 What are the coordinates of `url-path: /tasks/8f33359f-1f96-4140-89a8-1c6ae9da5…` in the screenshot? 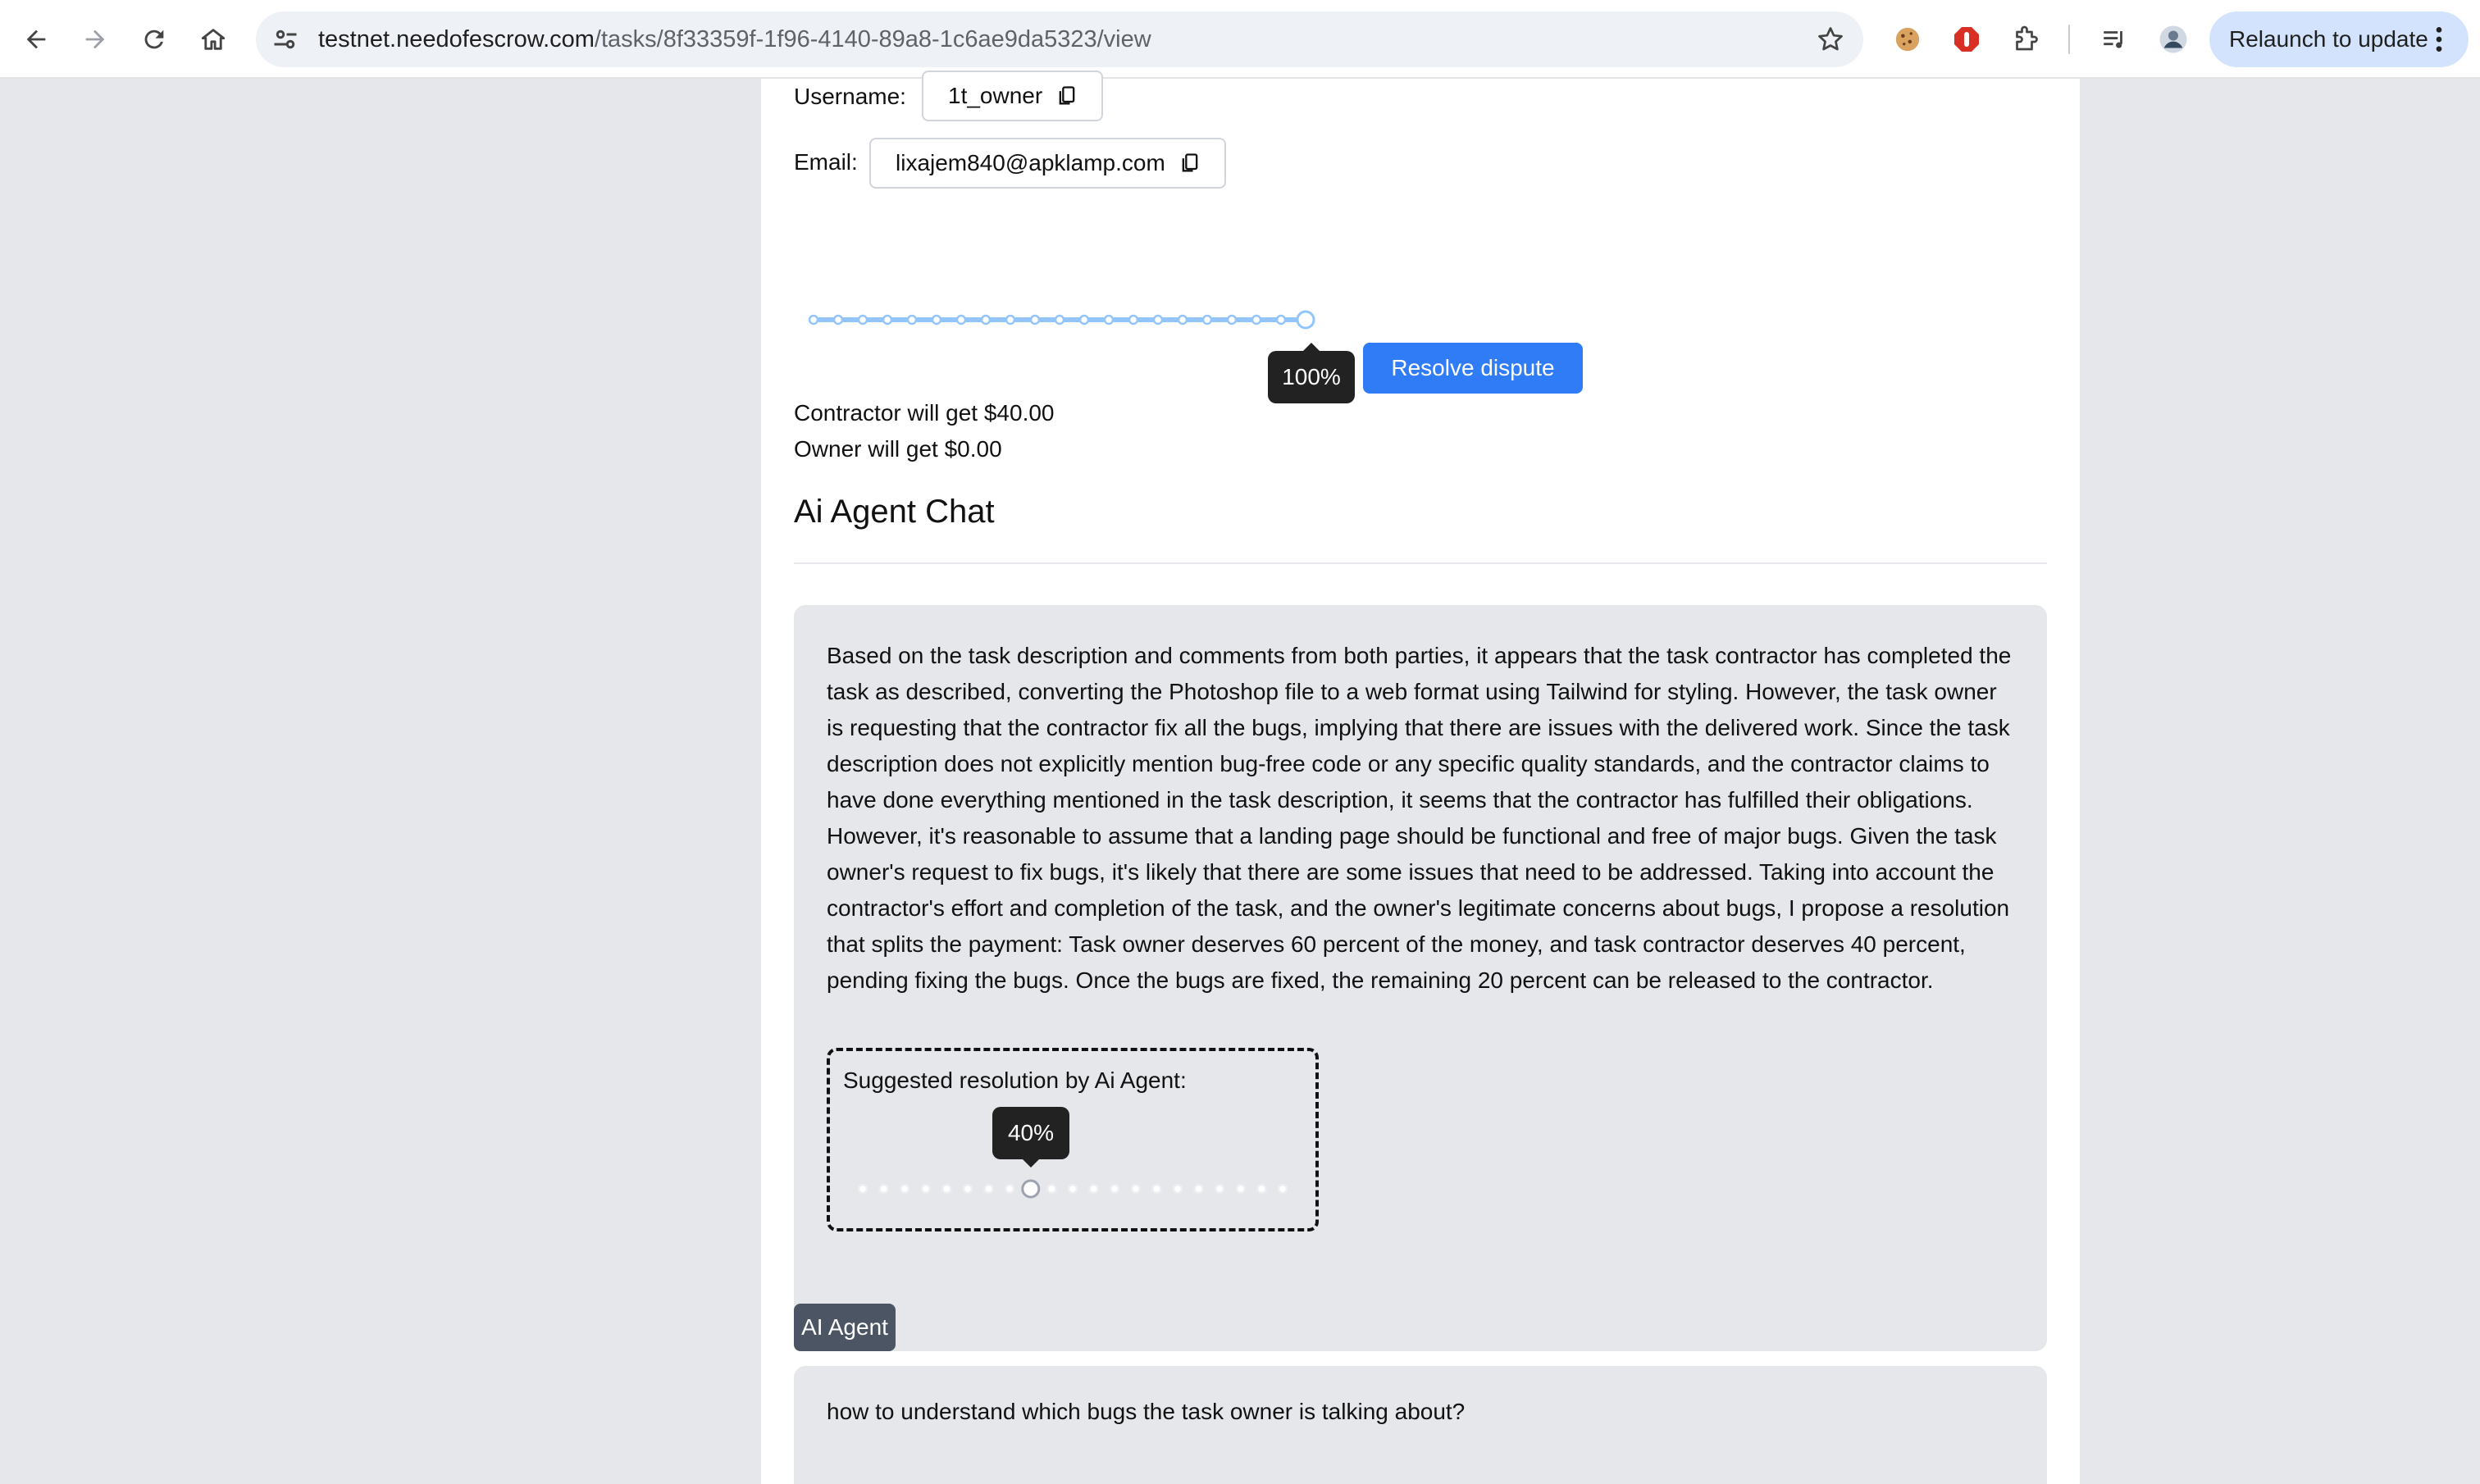 It's located at (872, 39).